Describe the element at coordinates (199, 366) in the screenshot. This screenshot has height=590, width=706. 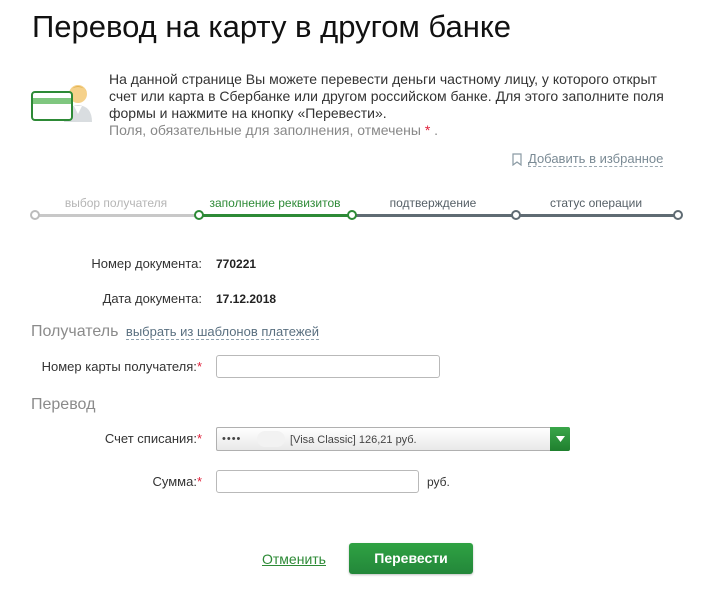
I see `card-number-required: *` at that location.